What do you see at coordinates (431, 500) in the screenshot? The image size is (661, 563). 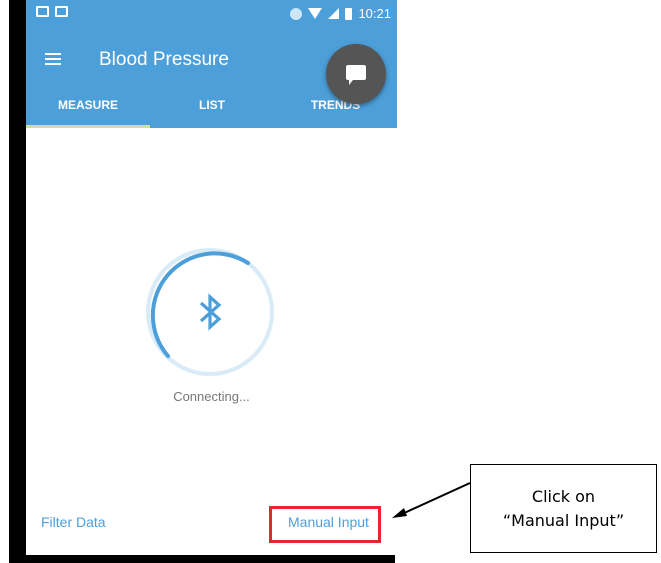 I see `pointer-arrow` at bounding box center [431, 500].